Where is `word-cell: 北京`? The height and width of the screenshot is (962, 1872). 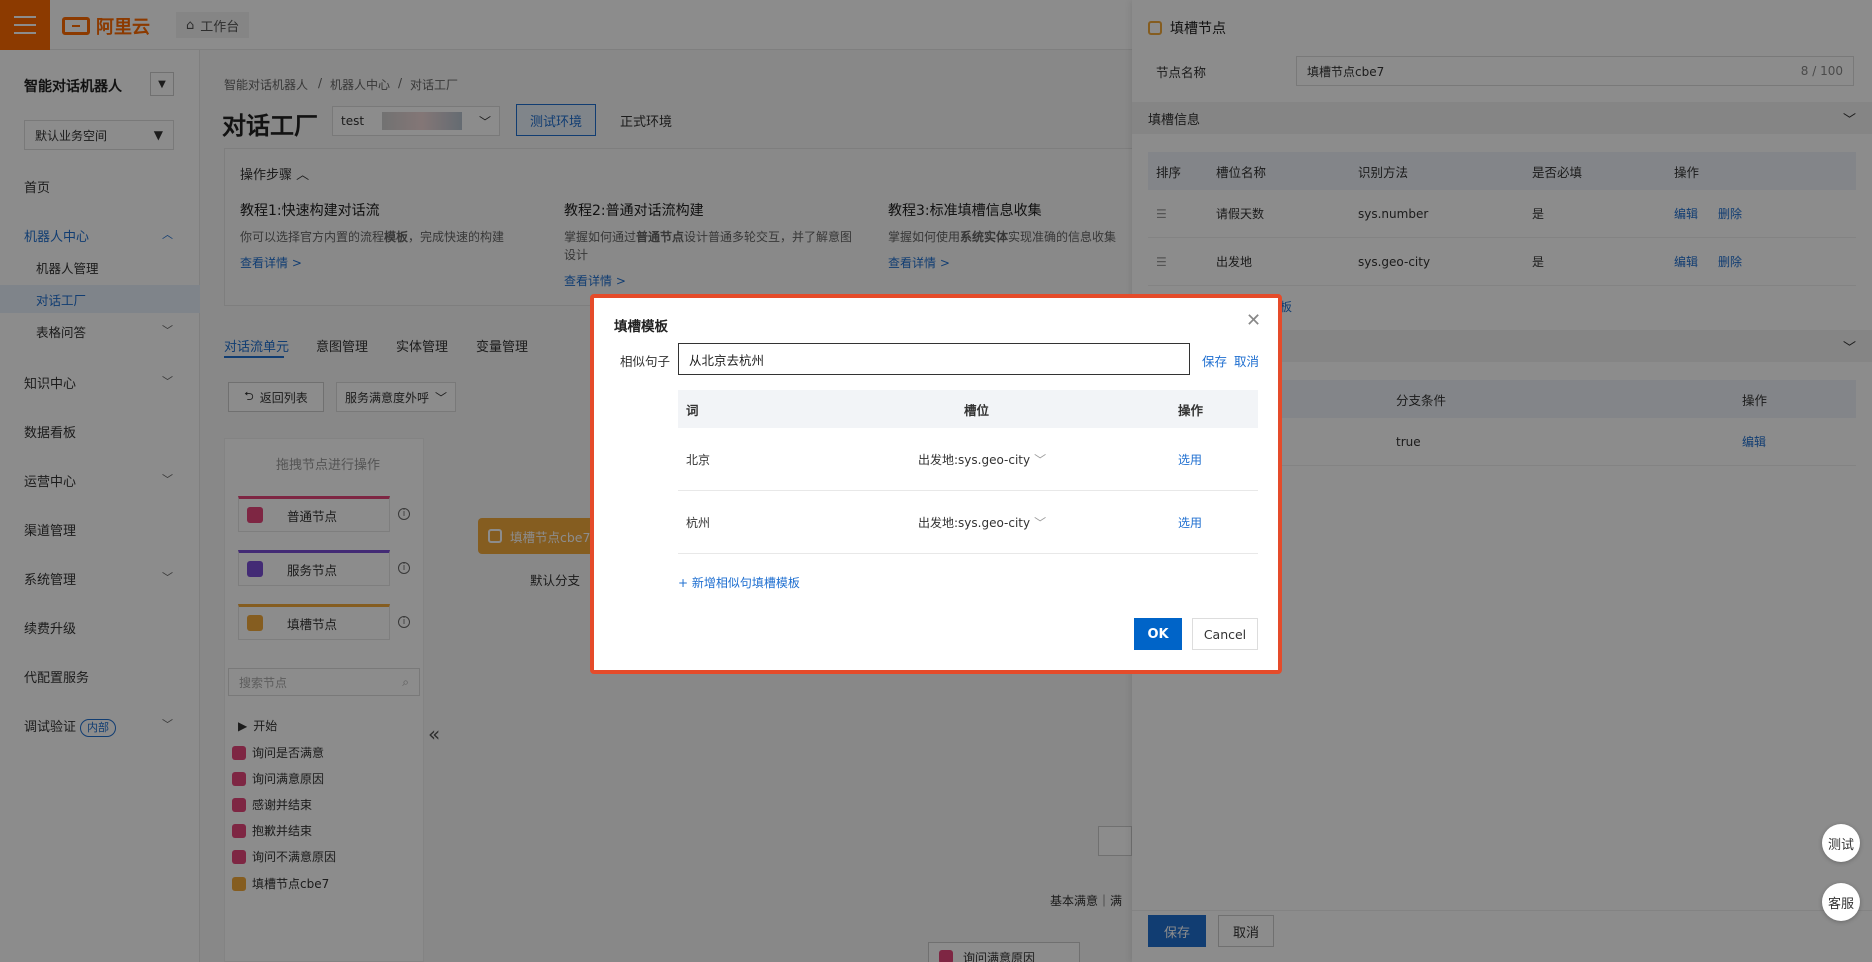
word-cell: 北京 is located at coordinates (698, 459).